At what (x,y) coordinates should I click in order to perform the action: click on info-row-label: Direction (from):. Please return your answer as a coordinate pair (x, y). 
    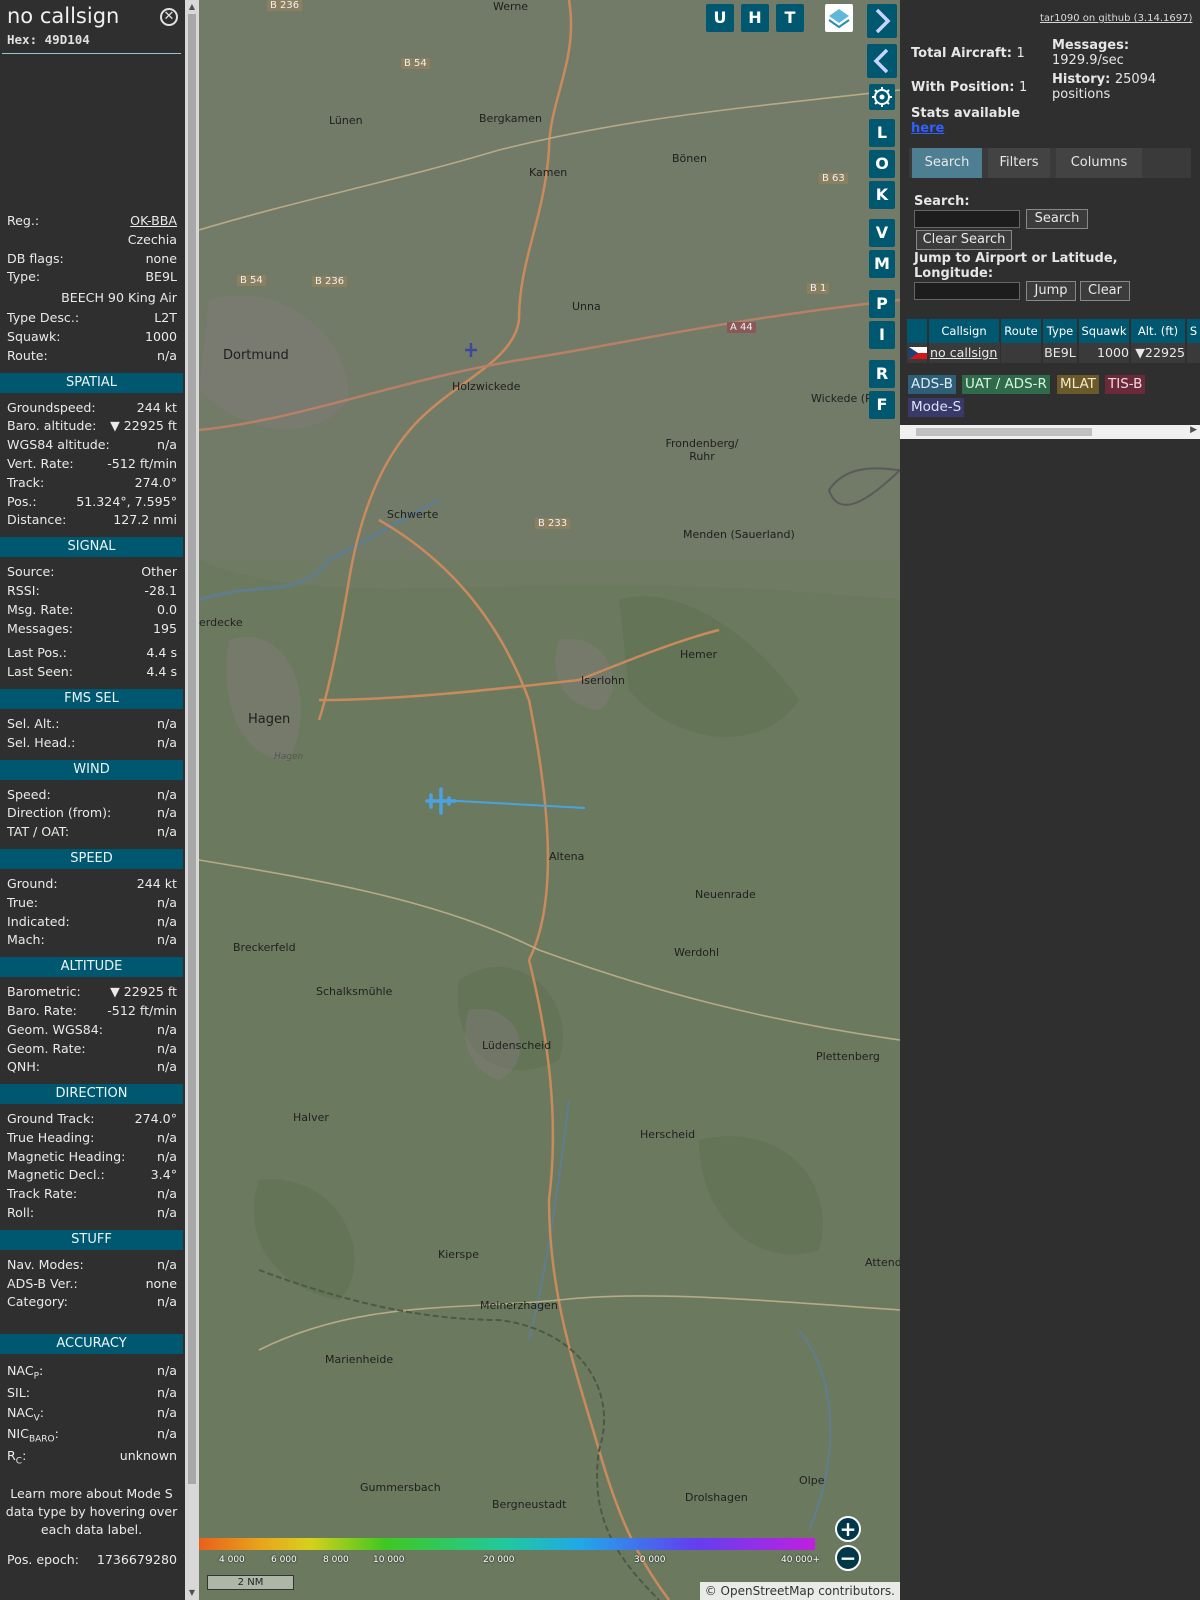
    Looking at the image, I should click on (59, 813).